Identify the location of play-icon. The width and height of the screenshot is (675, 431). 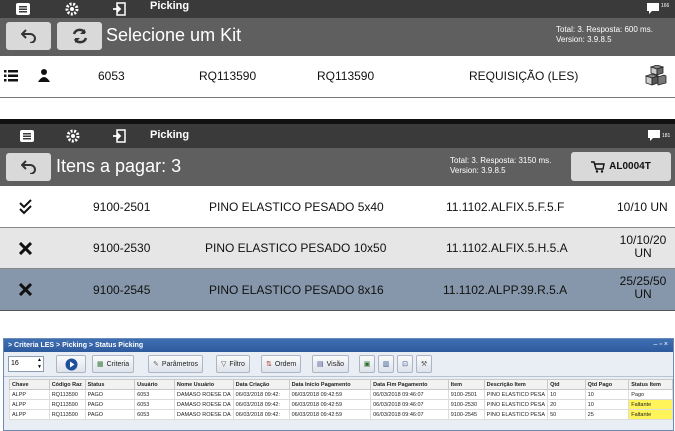
(71, 364).